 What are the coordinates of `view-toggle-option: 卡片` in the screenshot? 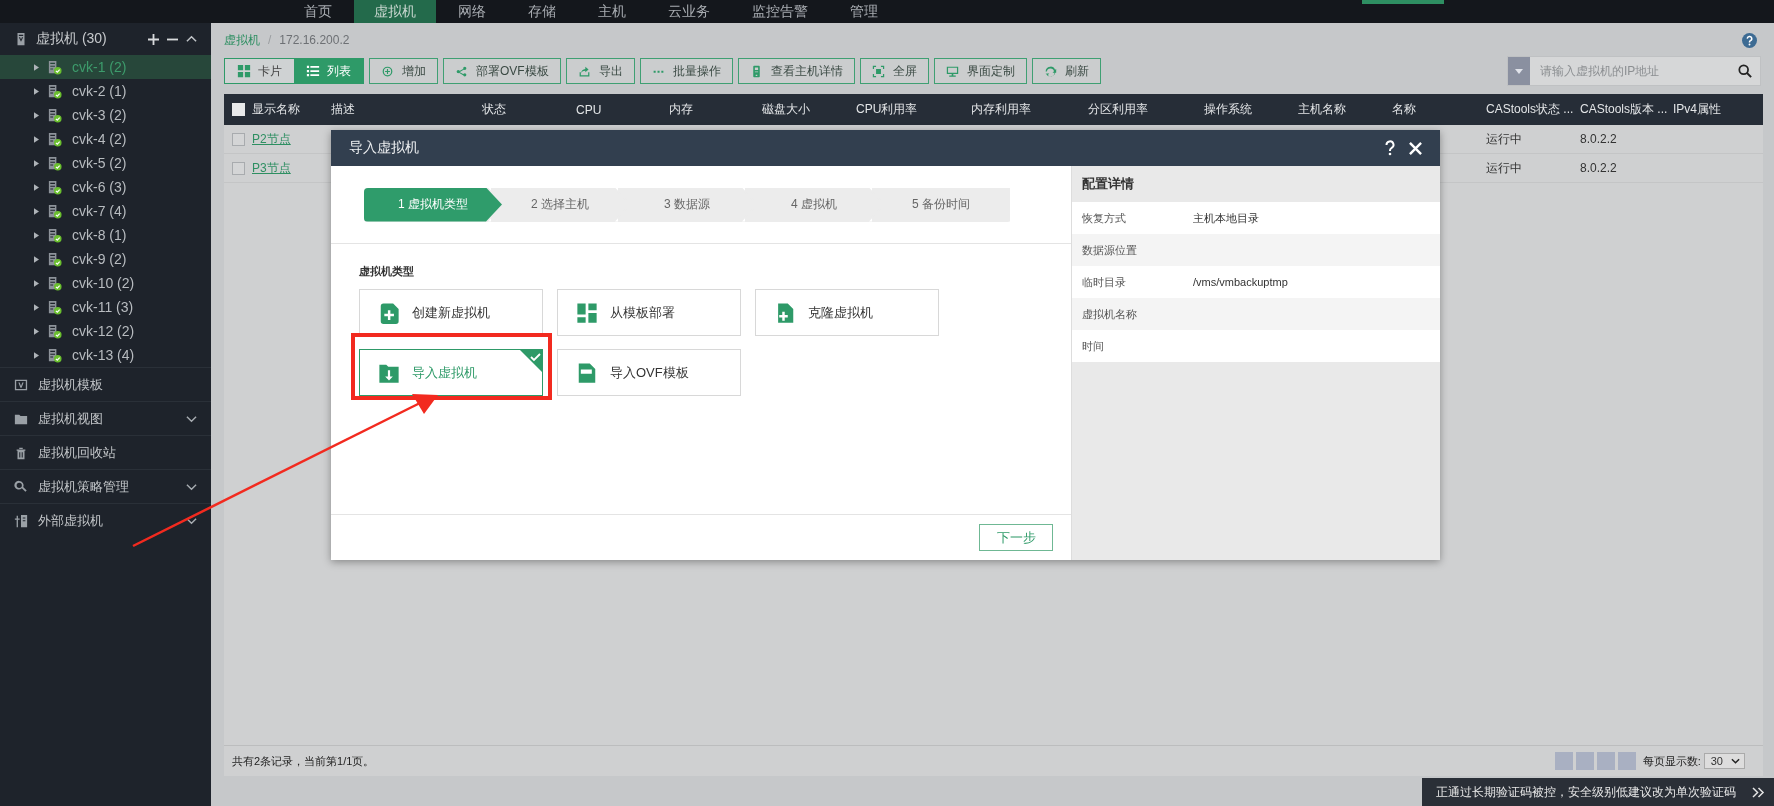 It's located at (259, 71).